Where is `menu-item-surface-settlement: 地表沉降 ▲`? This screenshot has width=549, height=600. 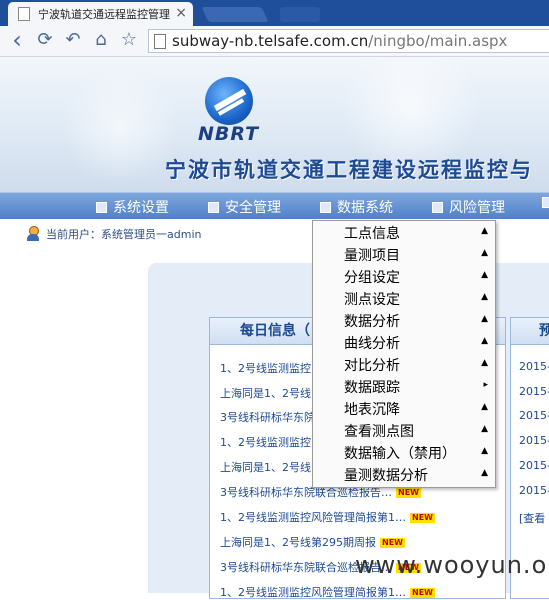 menu-item-surface-settlement: 地表沉降 ▲ is located at coordinates (404, 408).